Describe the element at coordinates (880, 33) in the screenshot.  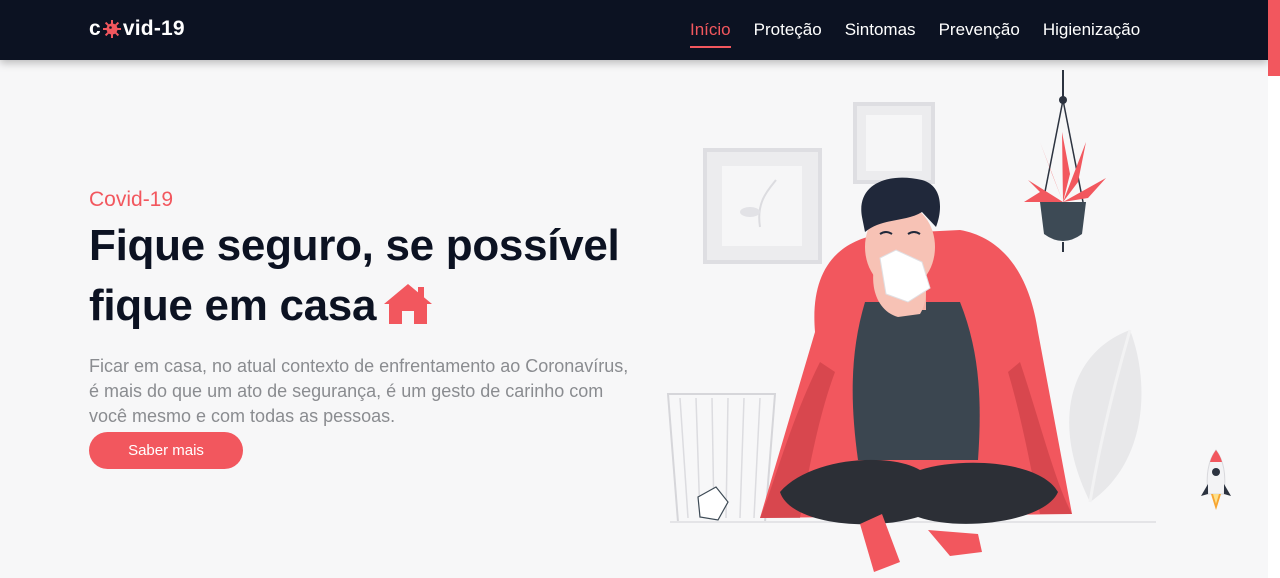
I see `nav-link-sintomas: Sintomas` at that location.